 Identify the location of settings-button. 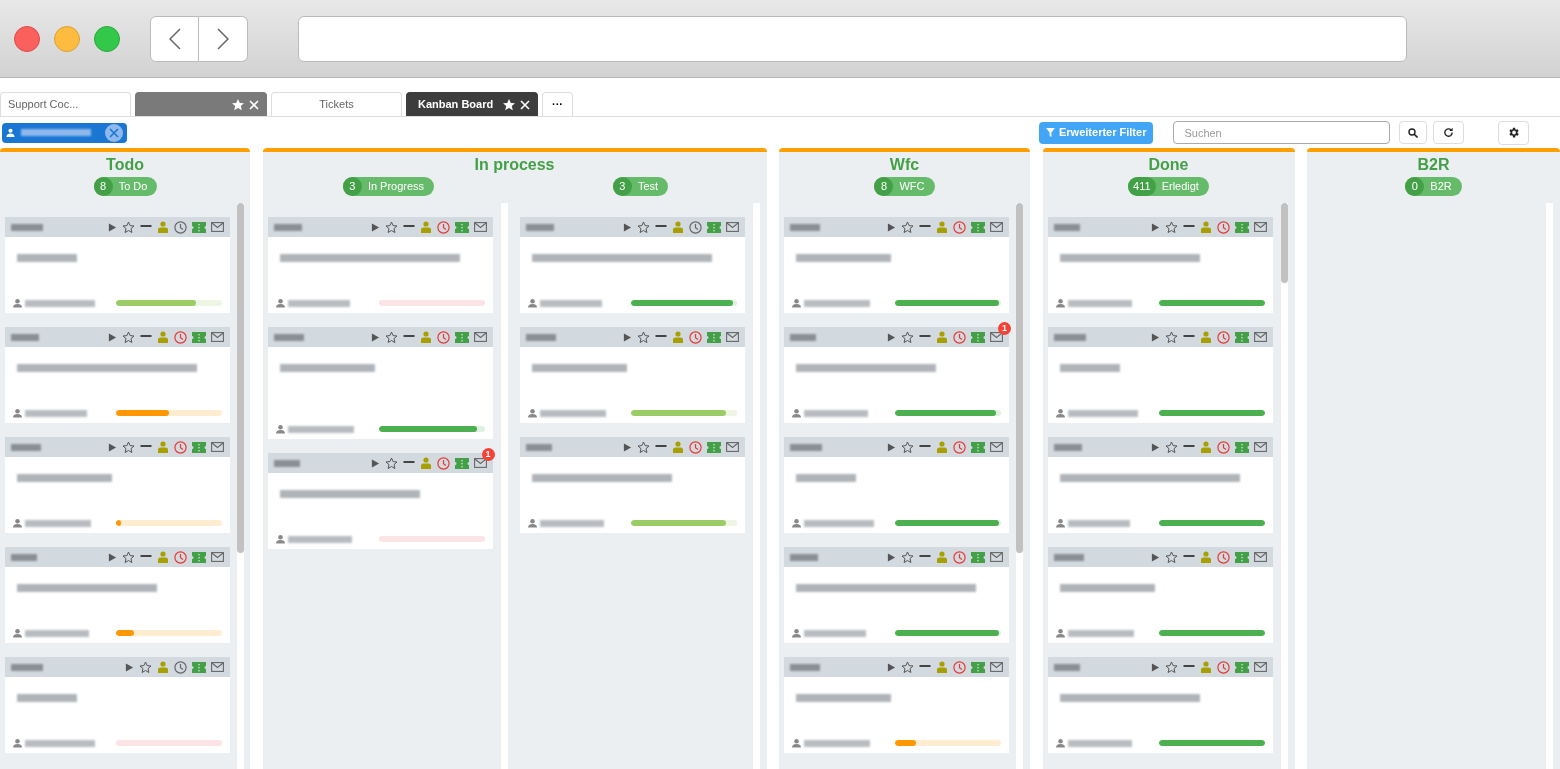
(1514, 132).